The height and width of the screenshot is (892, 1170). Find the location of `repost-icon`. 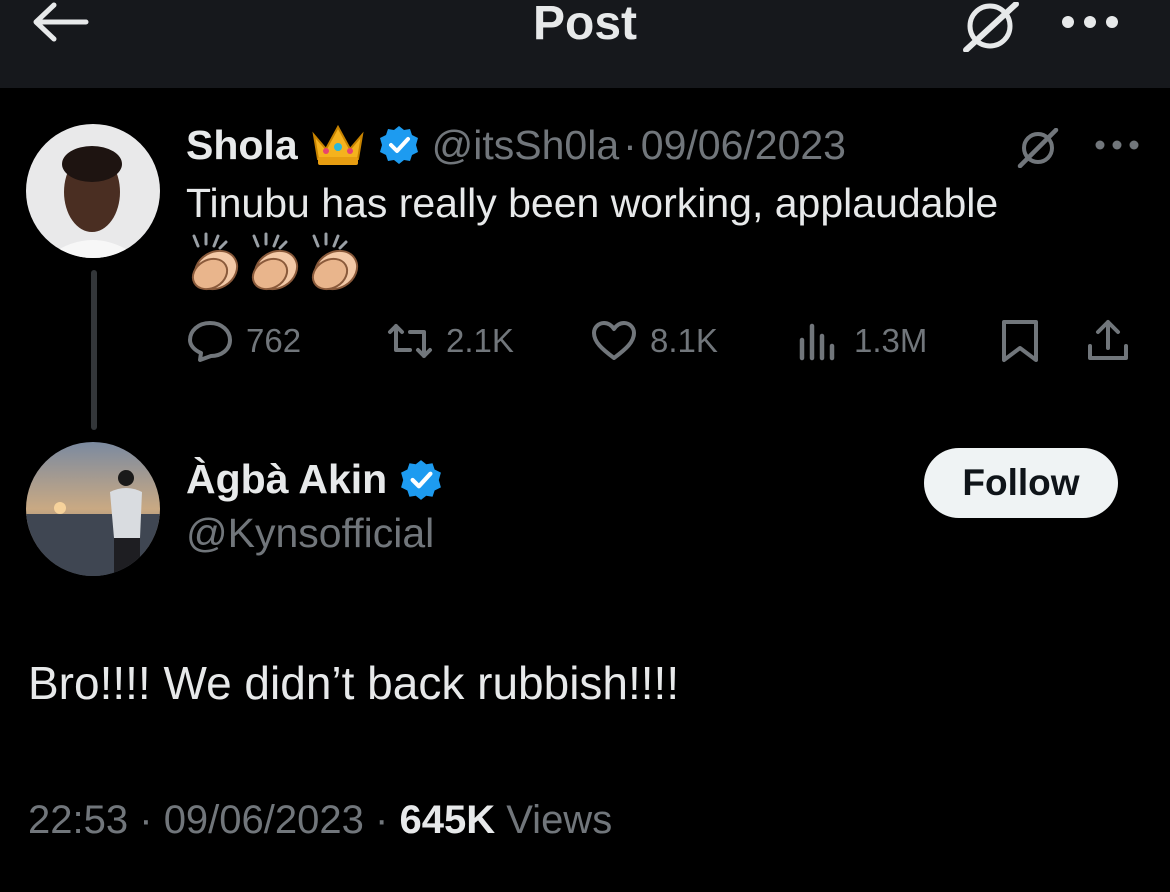

repost-icon is located at coordinates (410, 341).